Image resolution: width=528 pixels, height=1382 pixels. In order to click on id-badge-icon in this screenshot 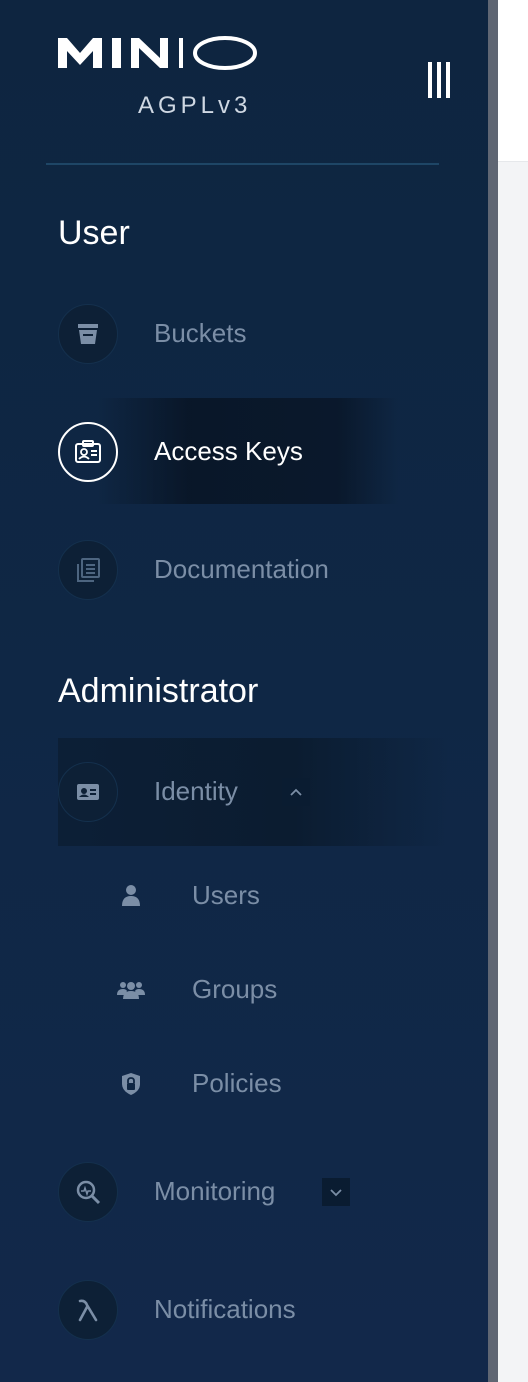, I will do `click(88, 792)`.